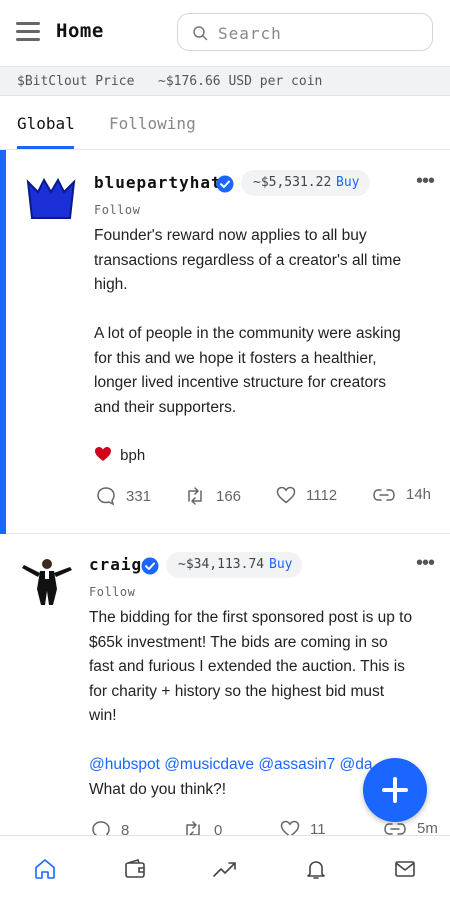 The image size is (450, 901). Describe the element at coordinates (28, 32) in the screenshot. I see `menu-icon` at that location.